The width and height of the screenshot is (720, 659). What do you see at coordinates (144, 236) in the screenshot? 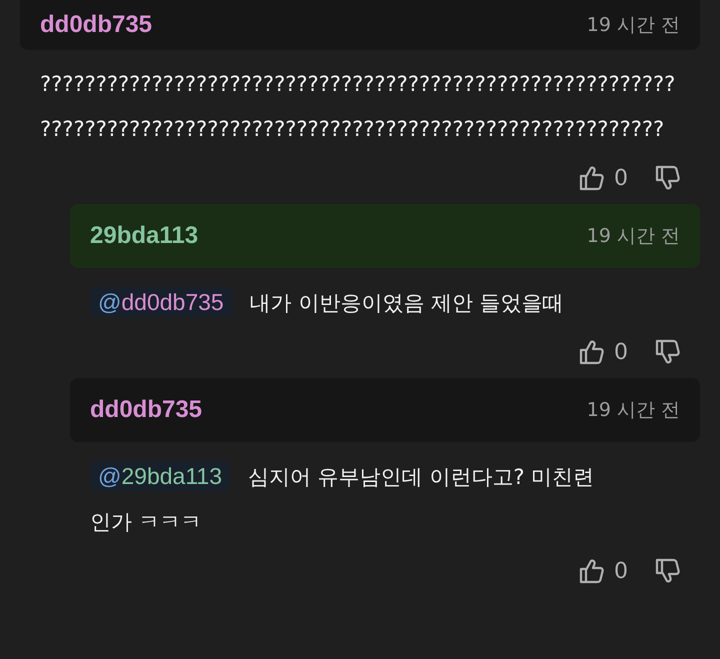
I see `username: 29bda113` at bounding box center [144, 236].